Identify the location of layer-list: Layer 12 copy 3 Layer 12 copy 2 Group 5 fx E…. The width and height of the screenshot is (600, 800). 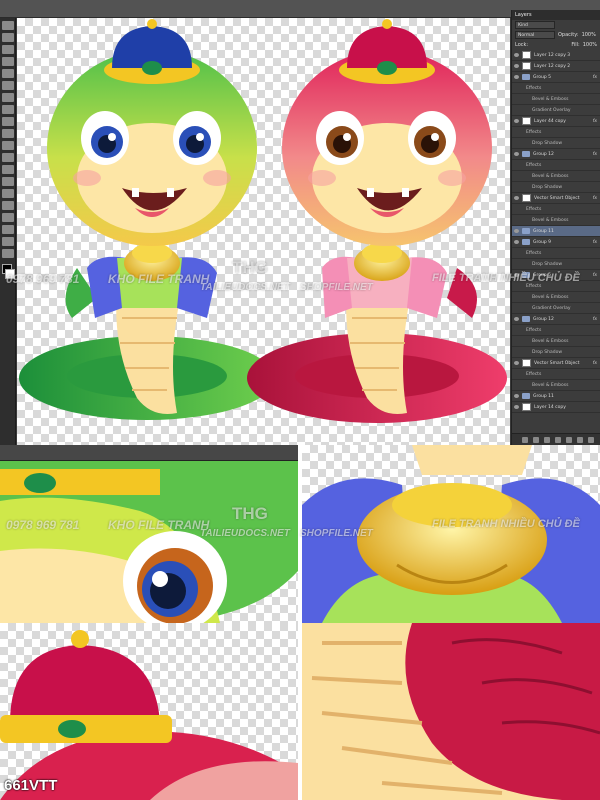
(556, 231).